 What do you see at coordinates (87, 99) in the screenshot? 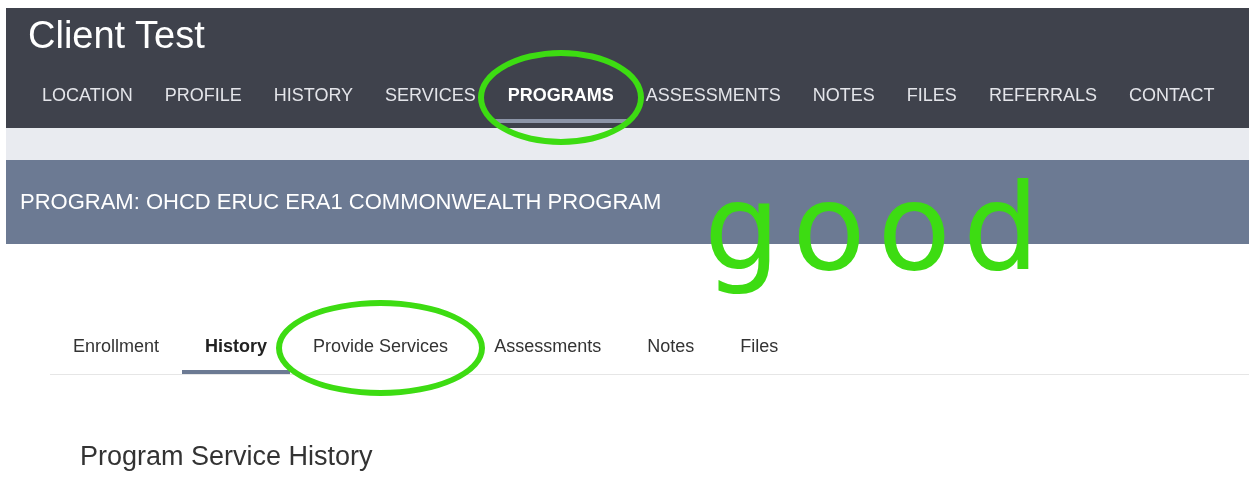
I see `nav-tab: LOCATION` at bounding box center [87, 99].